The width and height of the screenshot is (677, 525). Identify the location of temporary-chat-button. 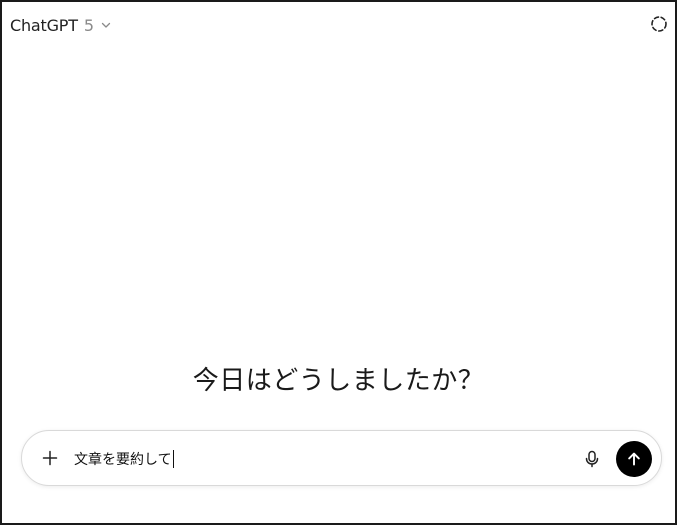
(659, 24).